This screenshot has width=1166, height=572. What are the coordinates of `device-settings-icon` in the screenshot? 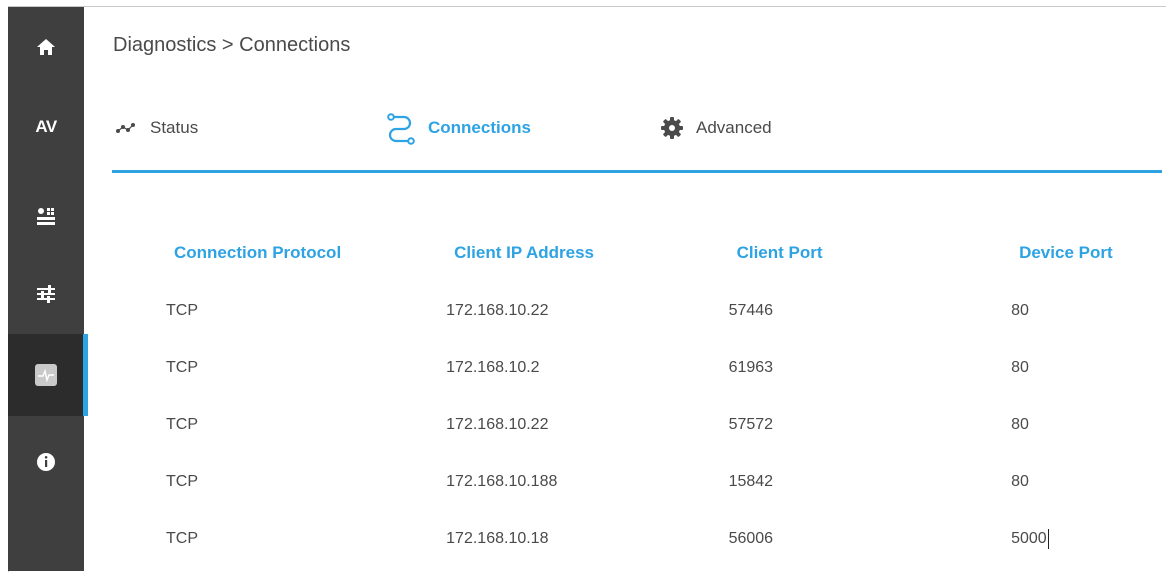 It's located at (46, 217).